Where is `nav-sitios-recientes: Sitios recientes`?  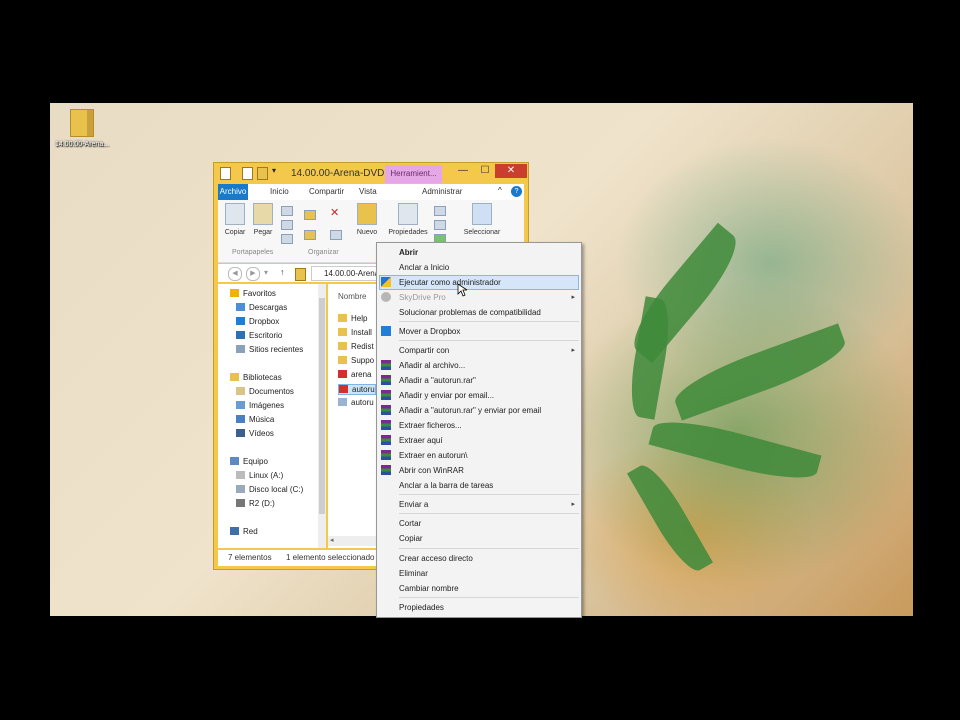
nav-sitios-recientes: Sitios recientes is located at coordinates (269, 349).